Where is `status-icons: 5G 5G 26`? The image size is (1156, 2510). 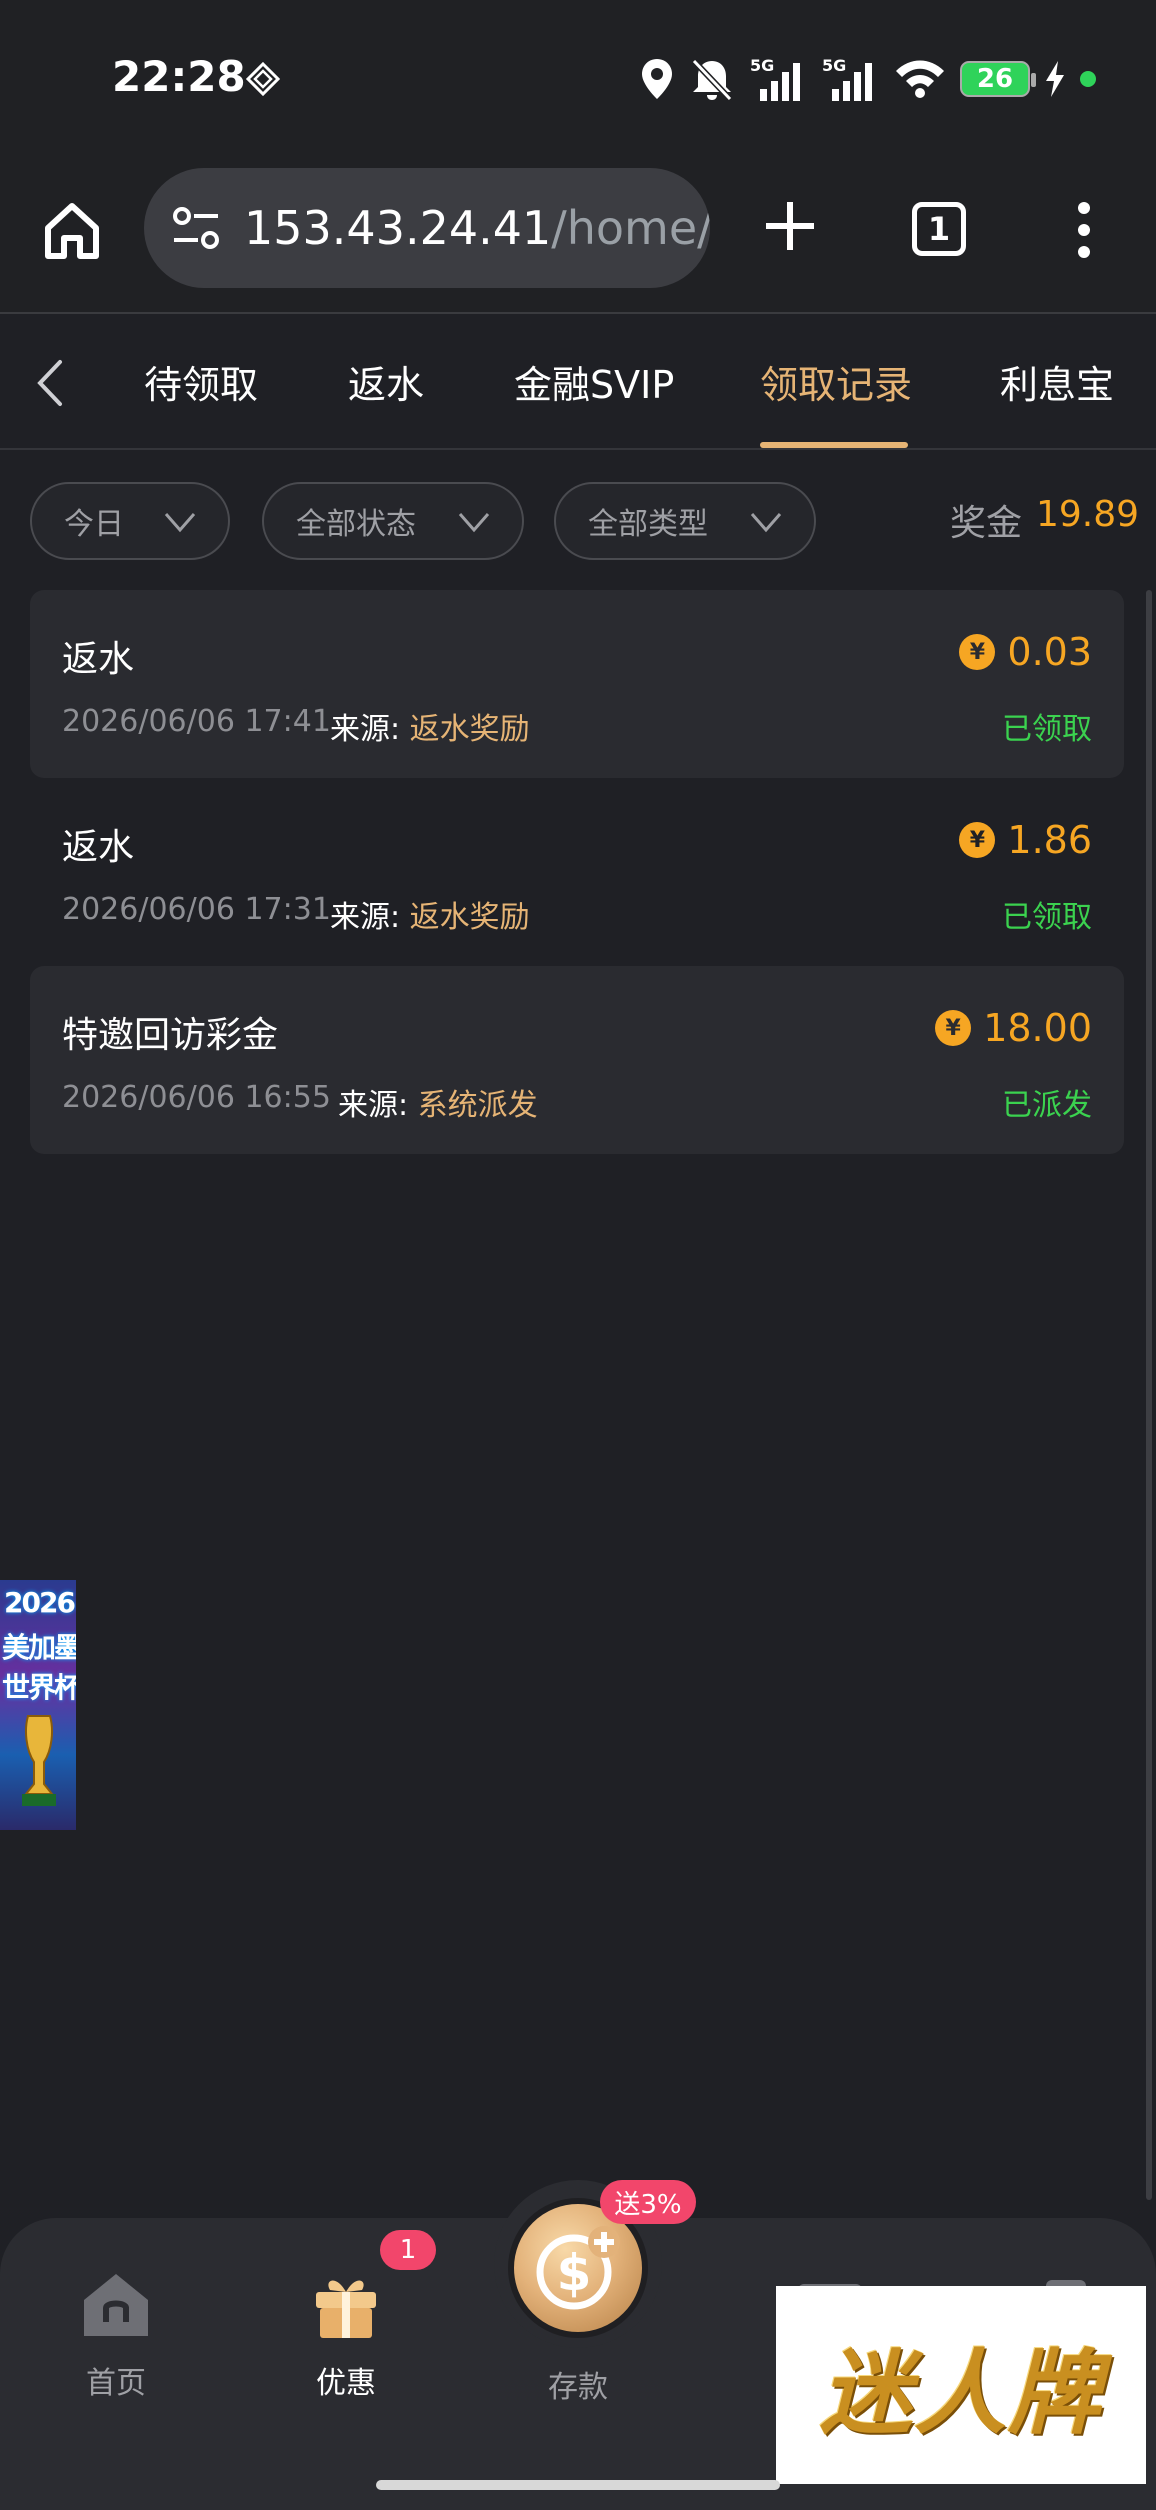 status-icons: 5G 5G 26 is located at coordinates (868, 79).